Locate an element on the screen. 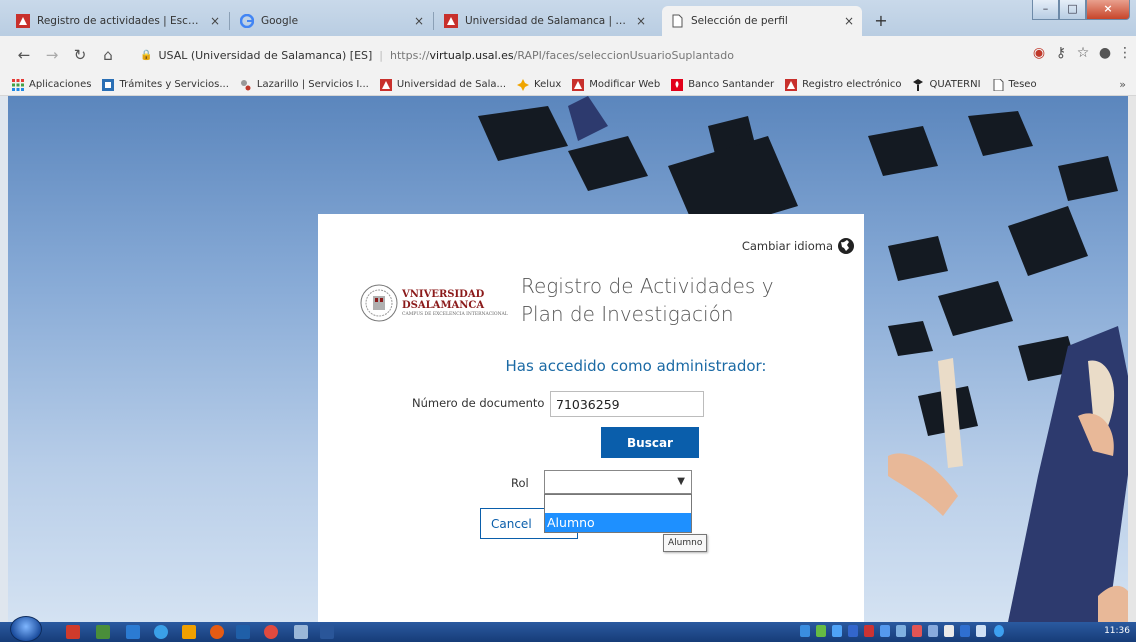 The height and width of the screenshot is (642, 1136). star-bookmark-icon: ☆ is located at coordinates (1083, 53).